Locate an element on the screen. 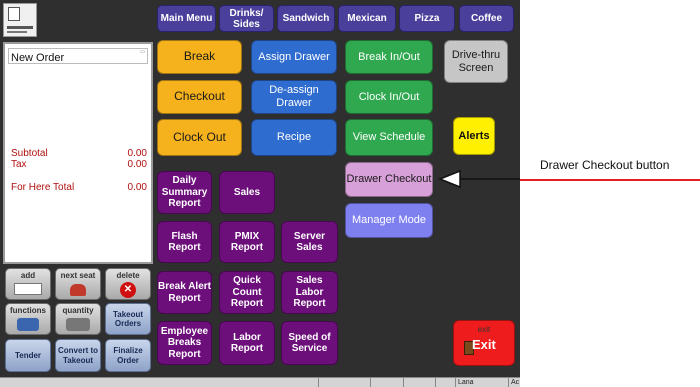 This screenshot has width=700, height=387. exit-small-label: exit is located at coordinates (484, 329).